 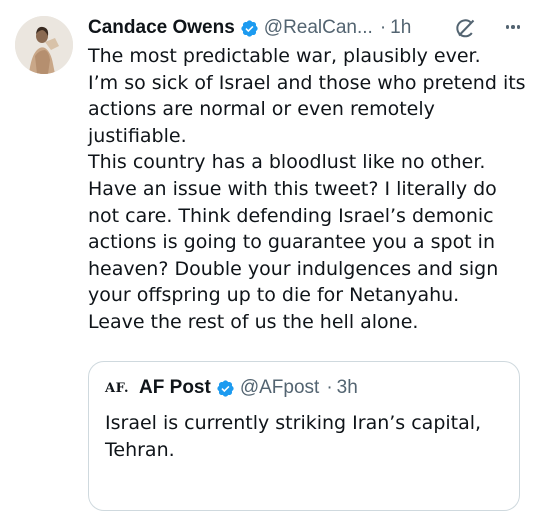 What do you see at coordinates (117, 388) in the screenshot?
I see `af-post-logo: AF.` at bounding box center [117, 388].